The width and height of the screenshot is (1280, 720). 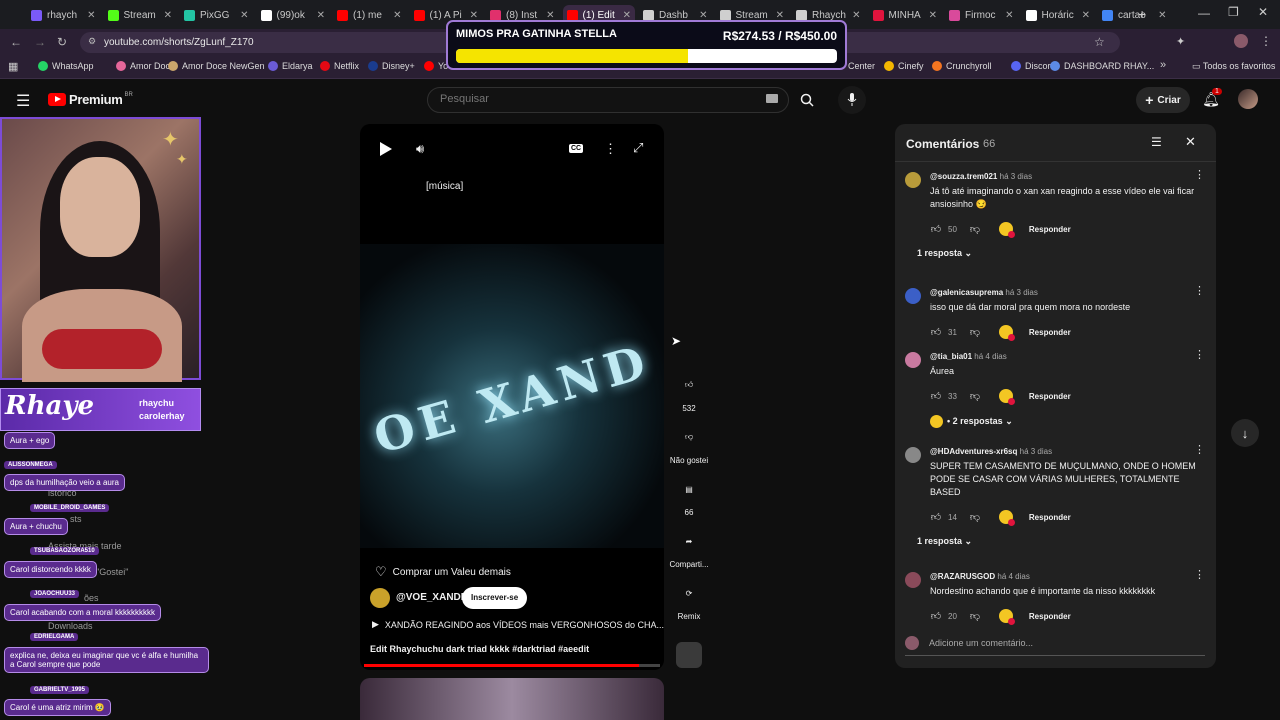 What do you see at coordinates (512, 665) in the screenshot?
I see `video-progress-bar` at bounding box center [512, 665].